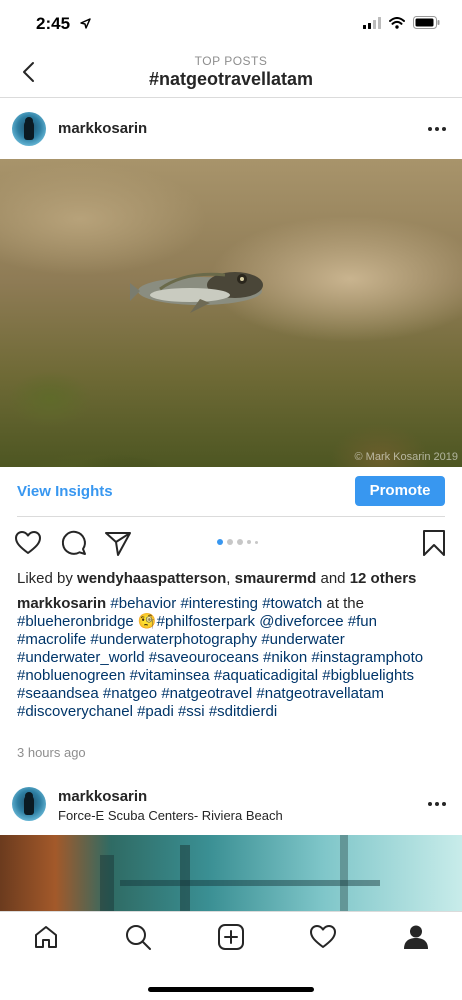 Image resolution: width=462 pixels, height=1000 pixels. I want to click on profile-icon, so click(416, 937).